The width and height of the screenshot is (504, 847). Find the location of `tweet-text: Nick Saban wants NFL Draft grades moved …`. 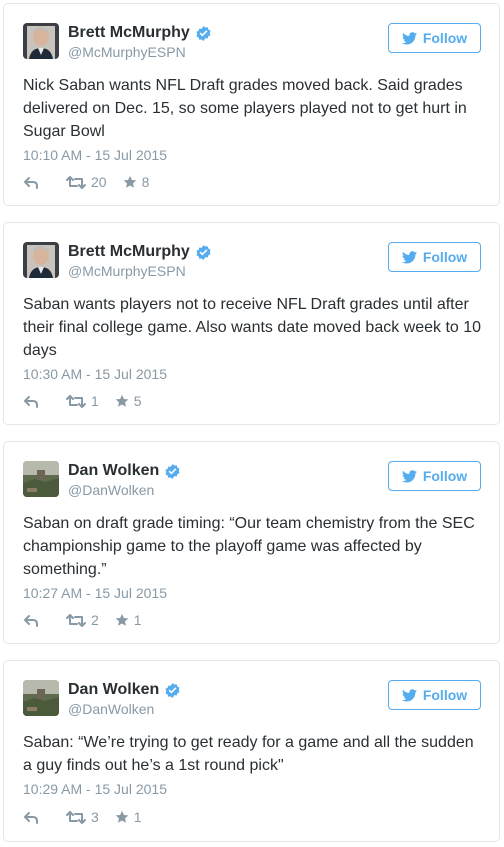

tweet-text: Nick Saban wants NFL Draft grades moved … is located at coordinates (245, 108).